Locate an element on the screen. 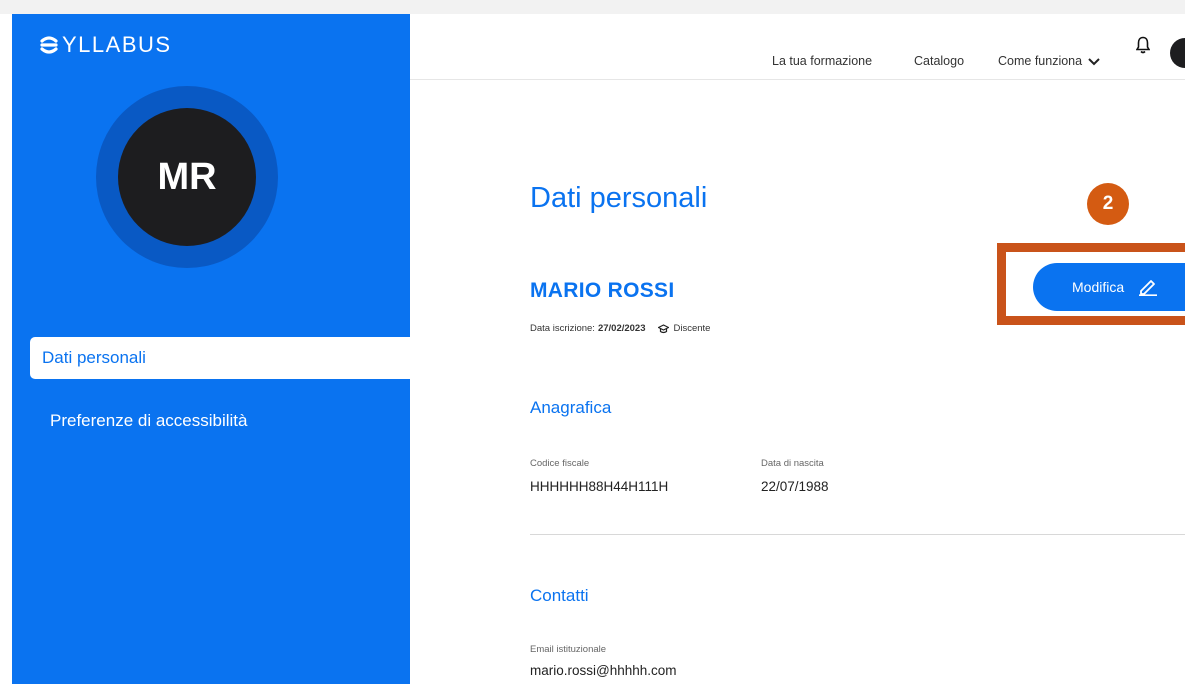 The width and height of the screenshot is (1185, 684). user-full-name: MARIO ROSSI is located at coordinates (602, 290).